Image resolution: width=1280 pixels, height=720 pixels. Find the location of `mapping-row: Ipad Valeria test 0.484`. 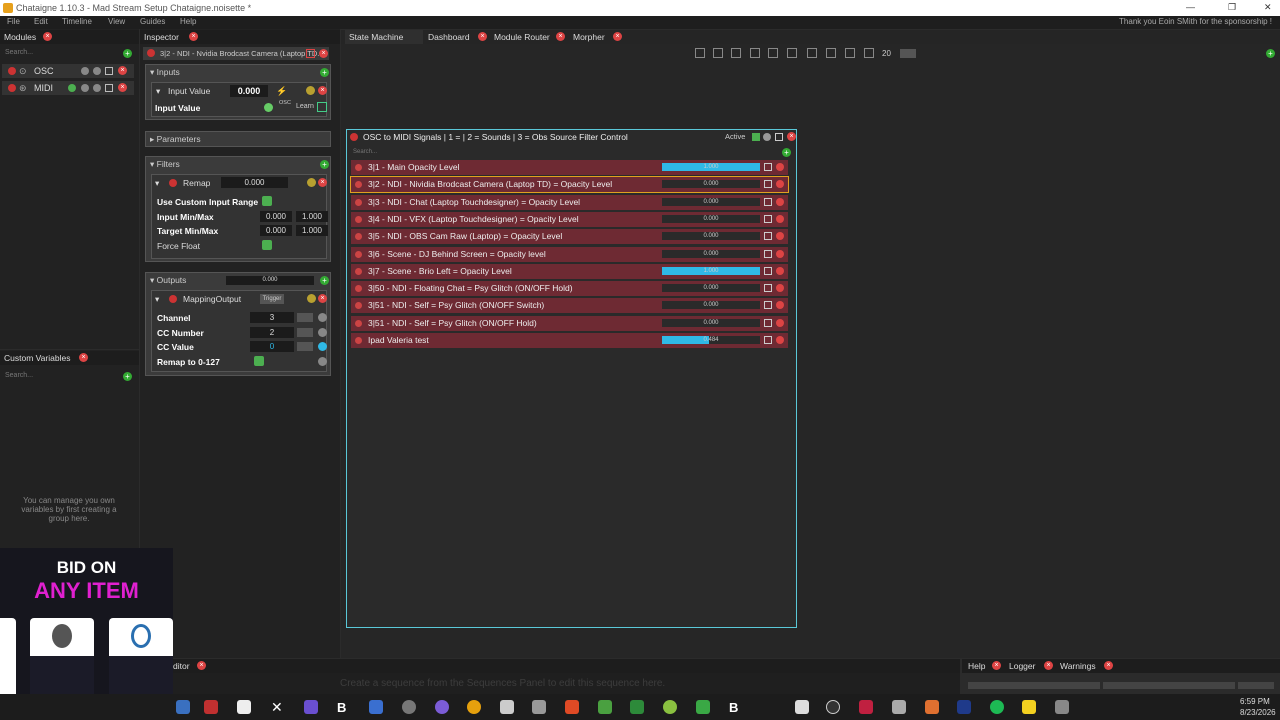

mapping-row: Ipad Valeria test 0.484 is located at coordinates (569, 340).